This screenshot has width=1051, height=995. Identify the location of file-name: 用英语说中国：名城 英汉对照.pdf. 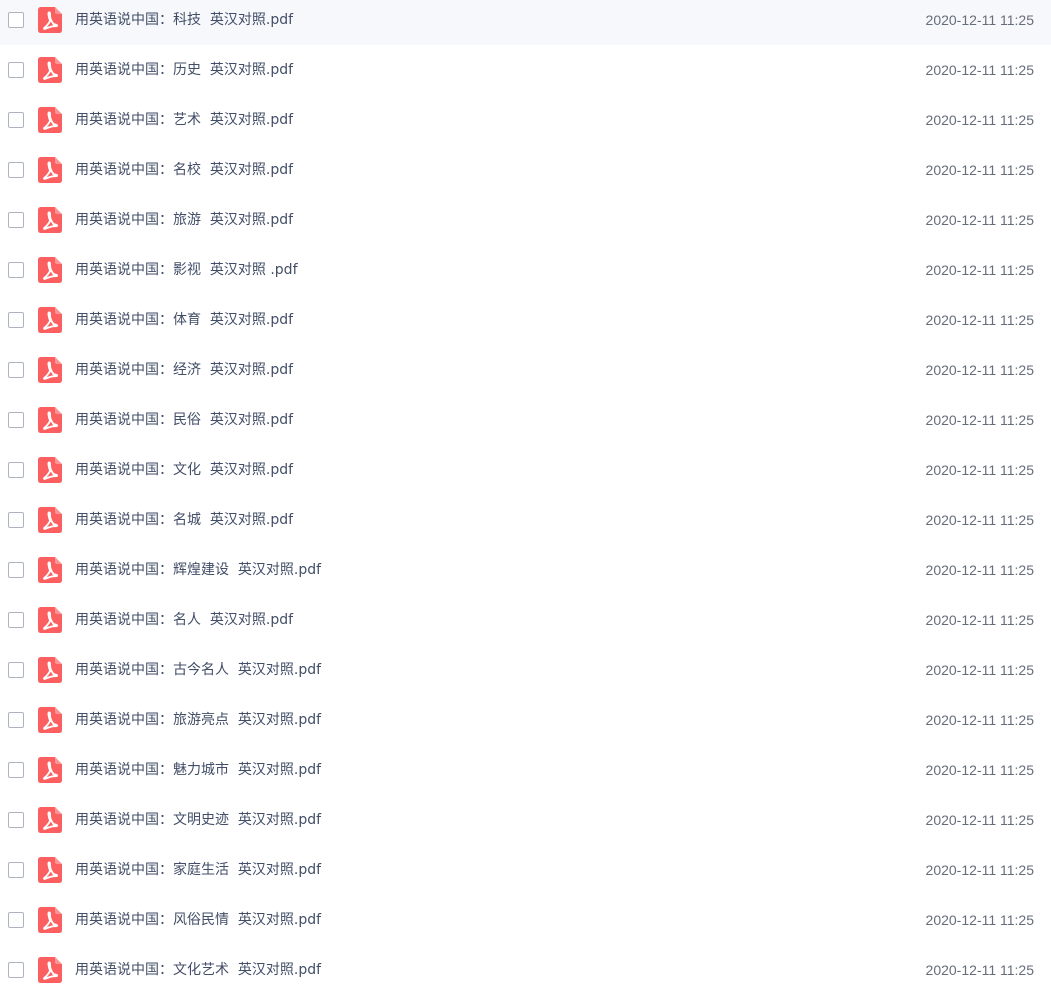
(184, 520).